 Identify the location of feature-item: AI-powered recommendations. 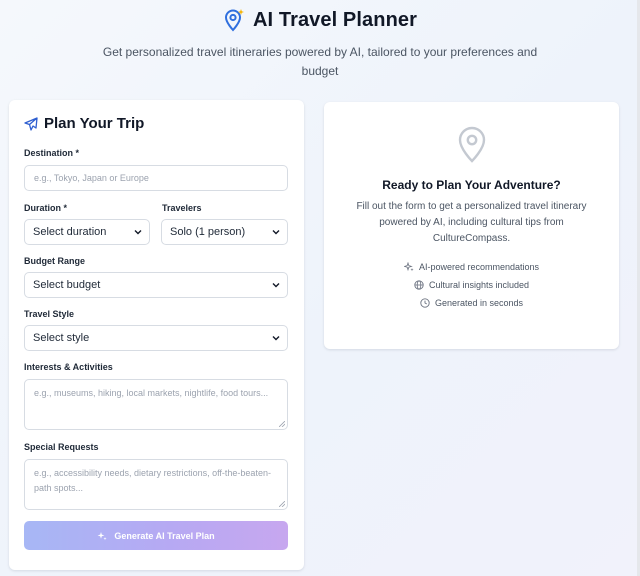
(471, 267).